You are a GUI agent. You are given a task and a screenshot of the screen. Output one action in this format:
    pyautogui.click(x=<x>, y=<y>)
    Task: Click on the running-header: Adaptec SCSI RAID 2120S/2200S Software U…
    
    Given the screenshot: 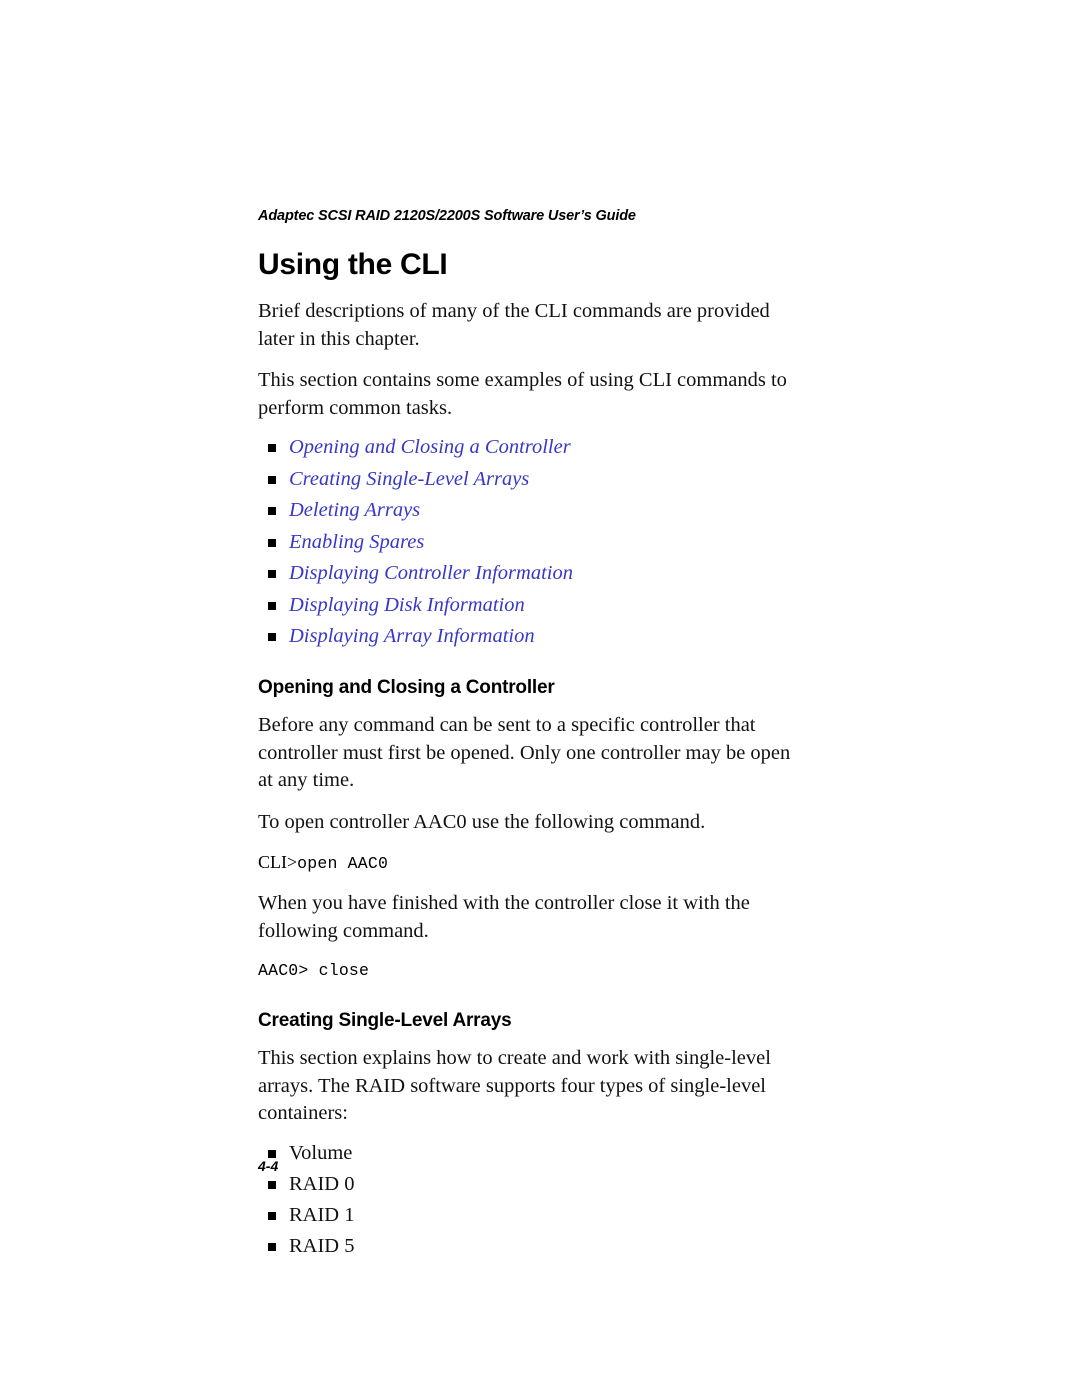 What is the action you would take?
    pyautogui.click(x=447, y=216)
    